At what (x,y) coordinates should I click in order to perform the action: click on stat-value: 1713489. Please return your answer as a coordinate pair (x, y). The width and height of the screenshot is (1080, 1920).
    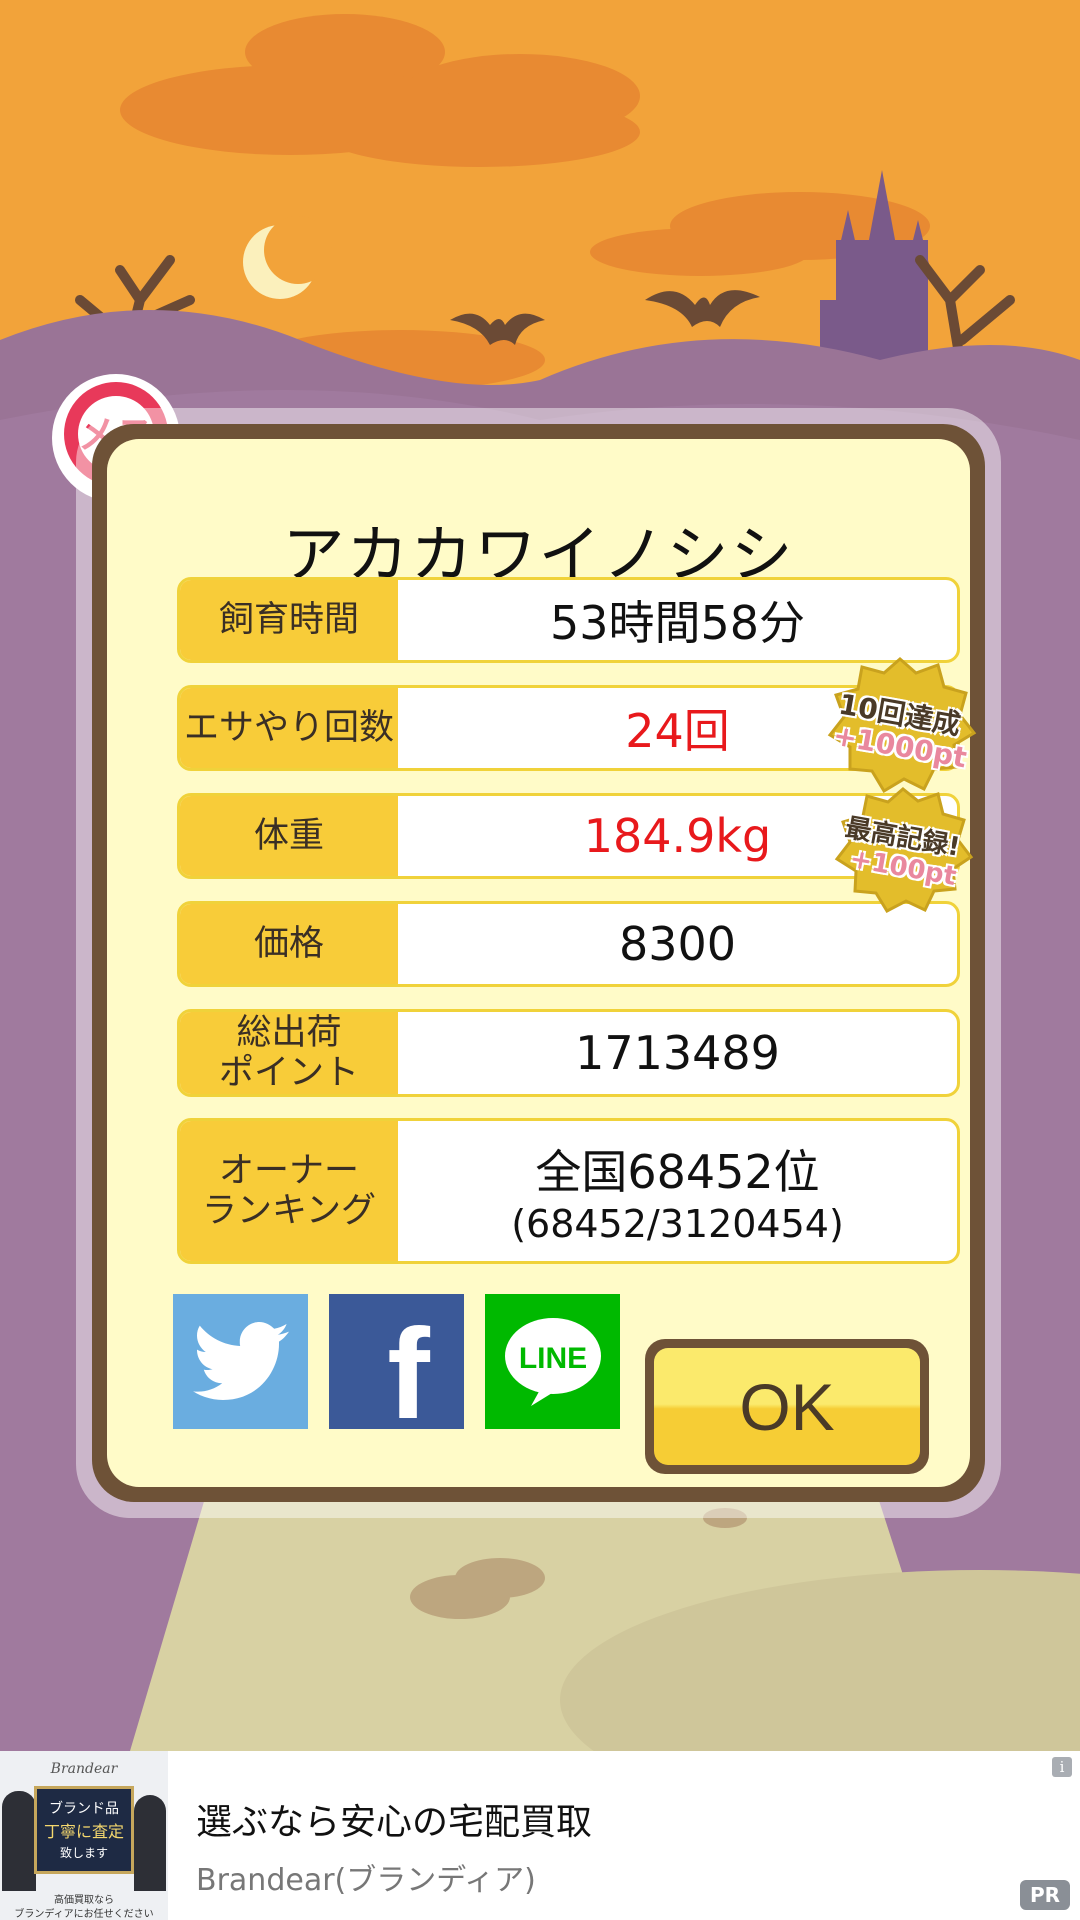
    Looking at the image, I should click on (677, 1053).